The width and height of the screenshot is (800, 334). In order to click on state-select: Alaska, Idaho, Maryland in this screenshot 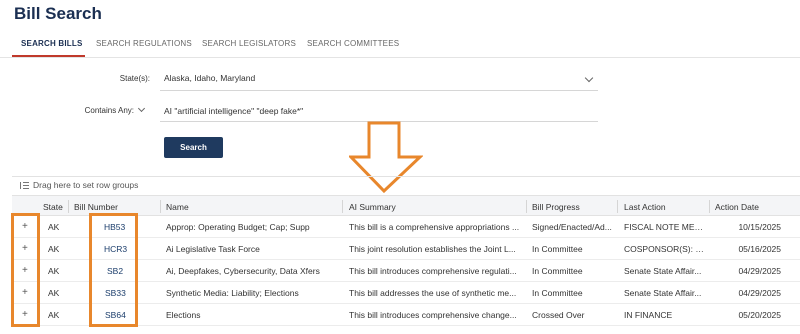, I will do `click(209, 78)`.